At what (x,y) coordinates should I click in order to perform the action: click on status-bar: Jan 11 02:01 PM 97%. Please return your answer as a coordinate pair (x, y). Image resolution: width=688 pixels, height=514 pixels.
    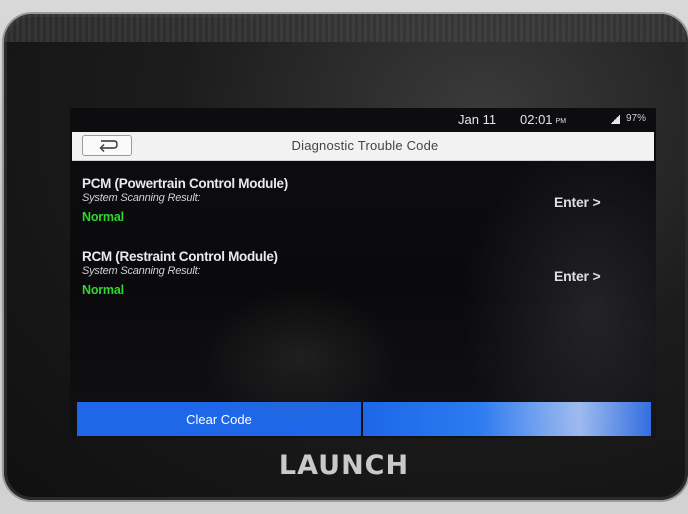
    Looking at the image, I should click on (363, 119).